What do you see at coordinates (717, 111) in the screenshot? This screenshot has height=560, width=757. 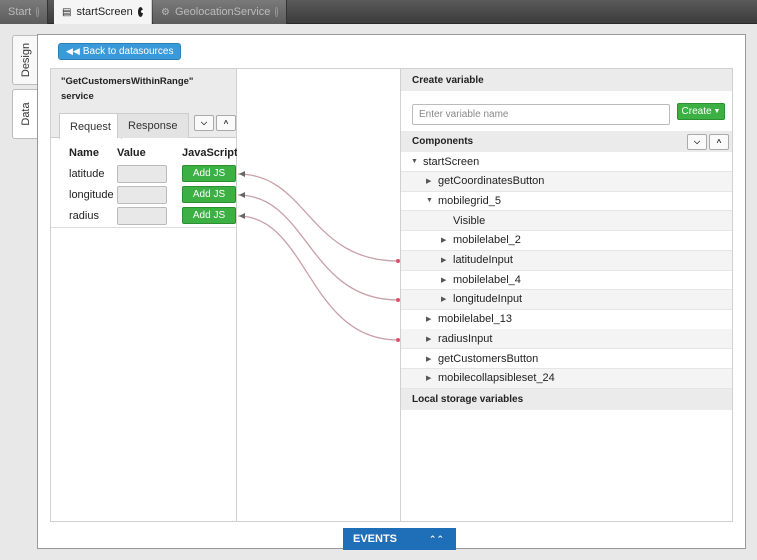 I see `caret-down-icon: ▼` at bounding box center [717, 111].